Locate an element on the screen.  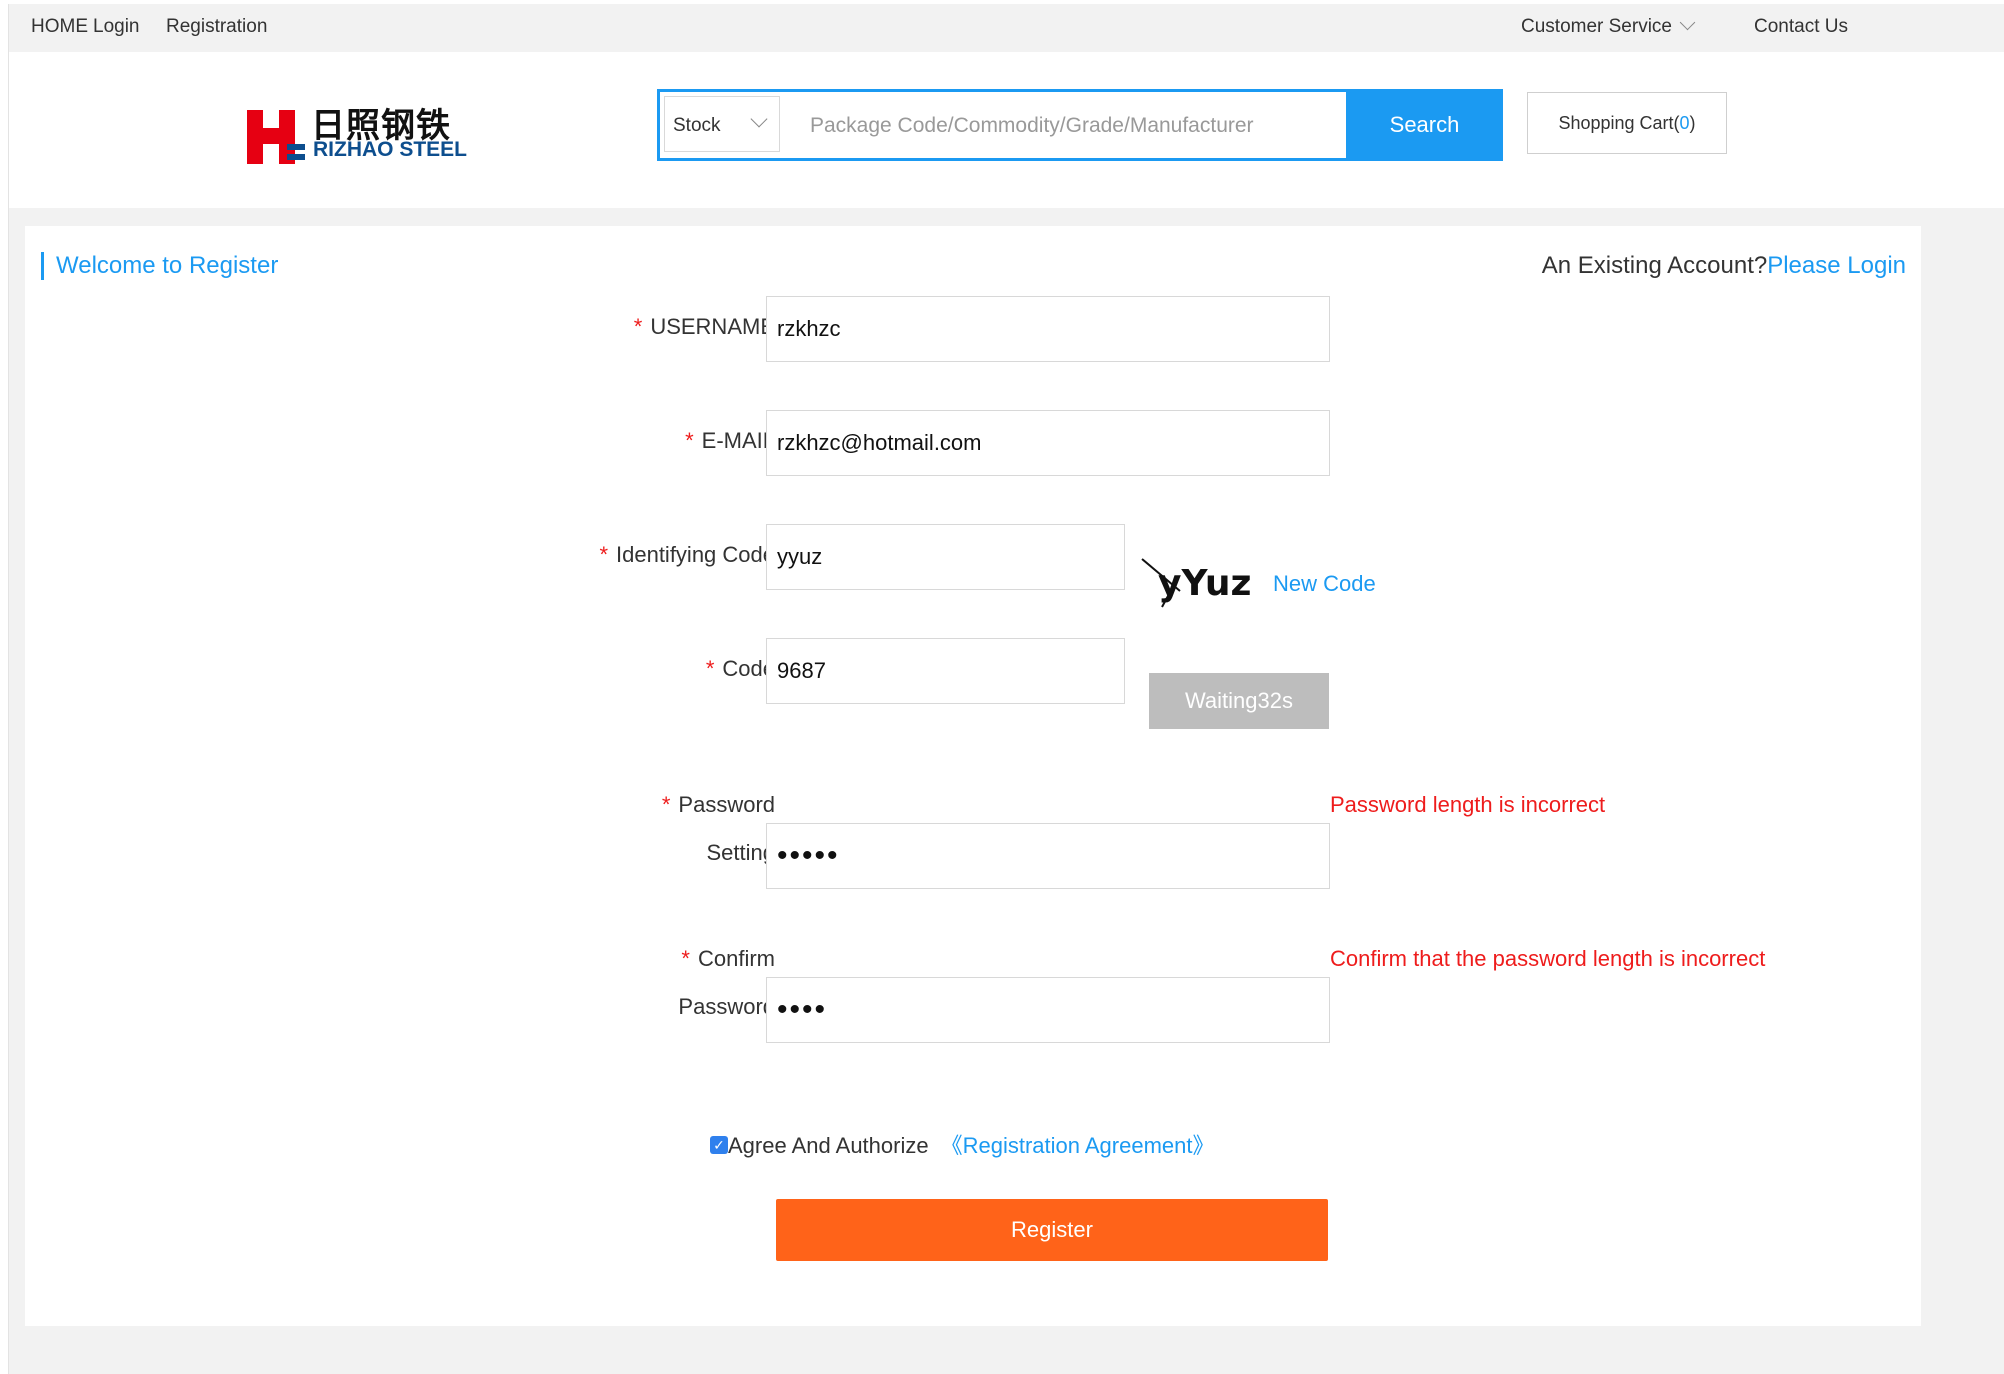
agree-text: Agree And Authorize is located at coordinates (828, 1145).